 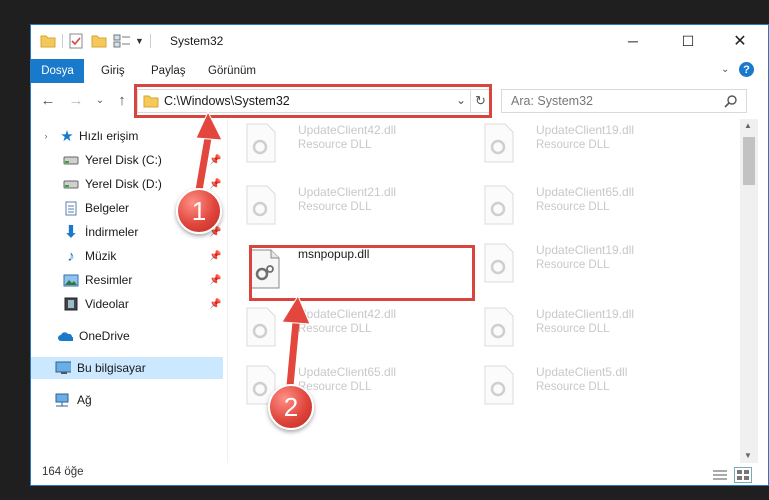 I want to click on sidebar-item-network: Ağ, so click(x=127, y=400).